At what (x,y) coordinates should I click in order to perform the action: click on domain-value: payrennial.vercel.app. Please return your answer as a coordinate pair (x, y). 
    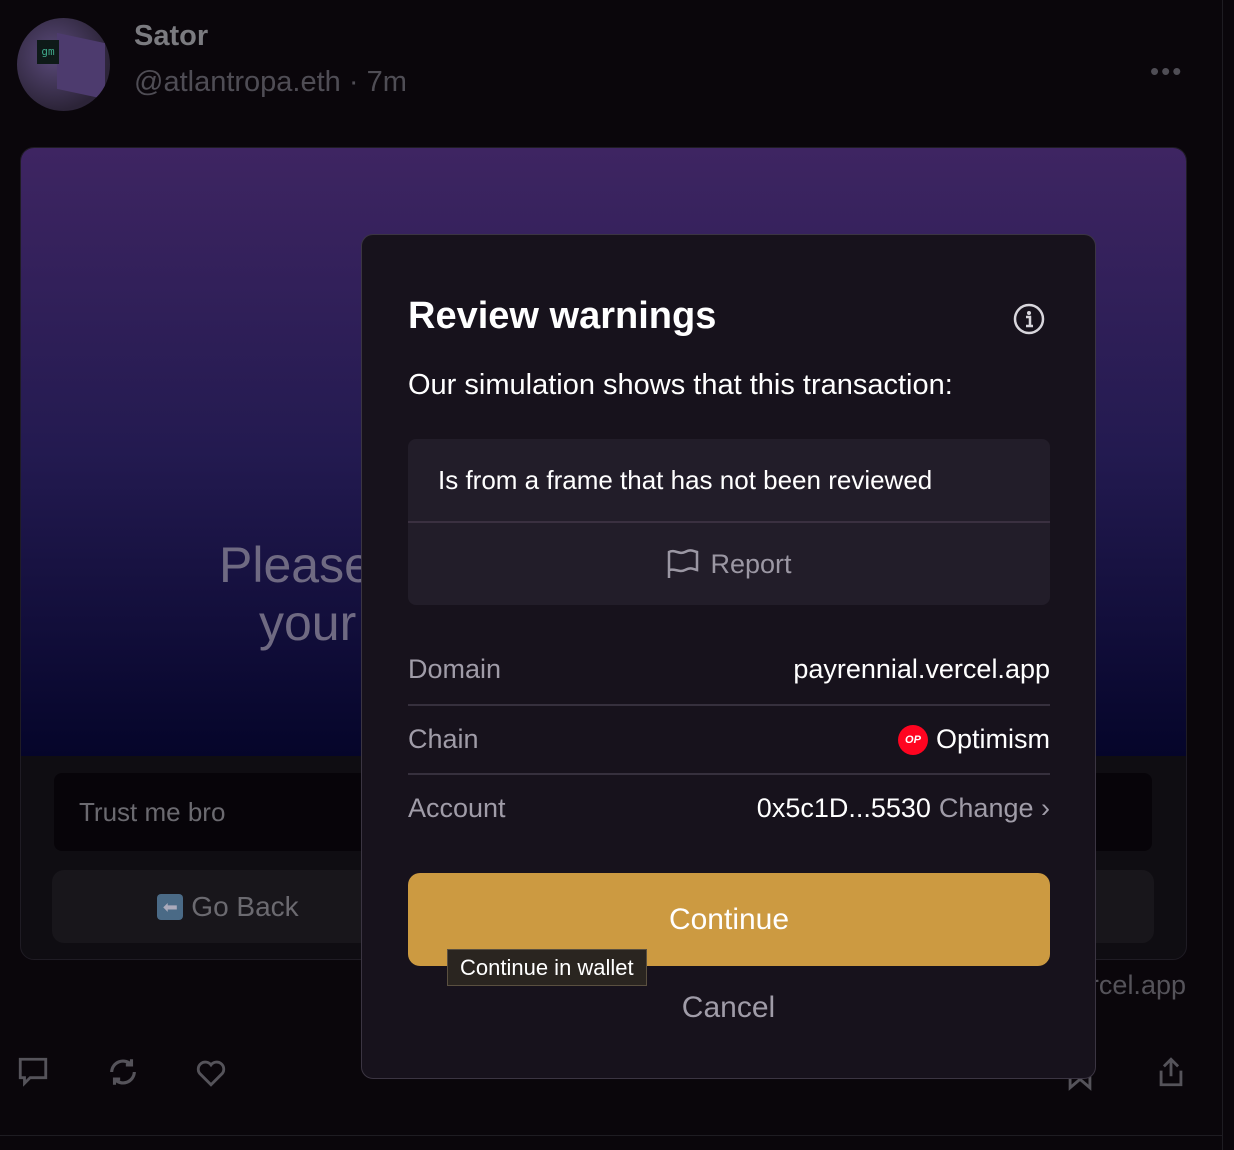
    Looking at the image, I should click on (921, 669).